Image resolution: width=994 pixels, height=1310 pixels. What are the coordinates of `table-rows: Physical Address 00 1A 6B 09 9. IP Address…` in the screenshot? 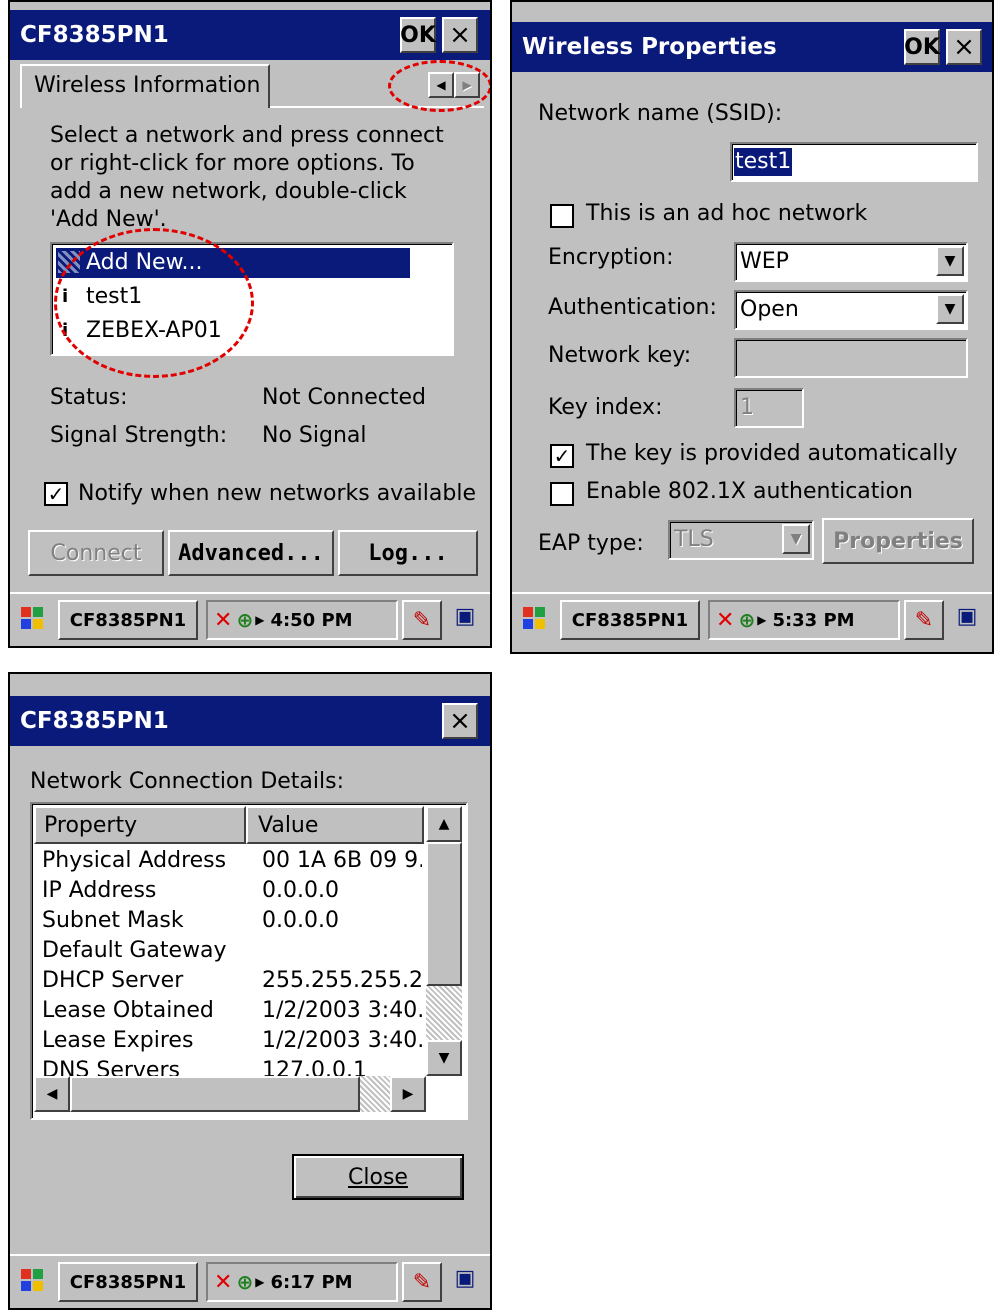 It's located at (231, 961).